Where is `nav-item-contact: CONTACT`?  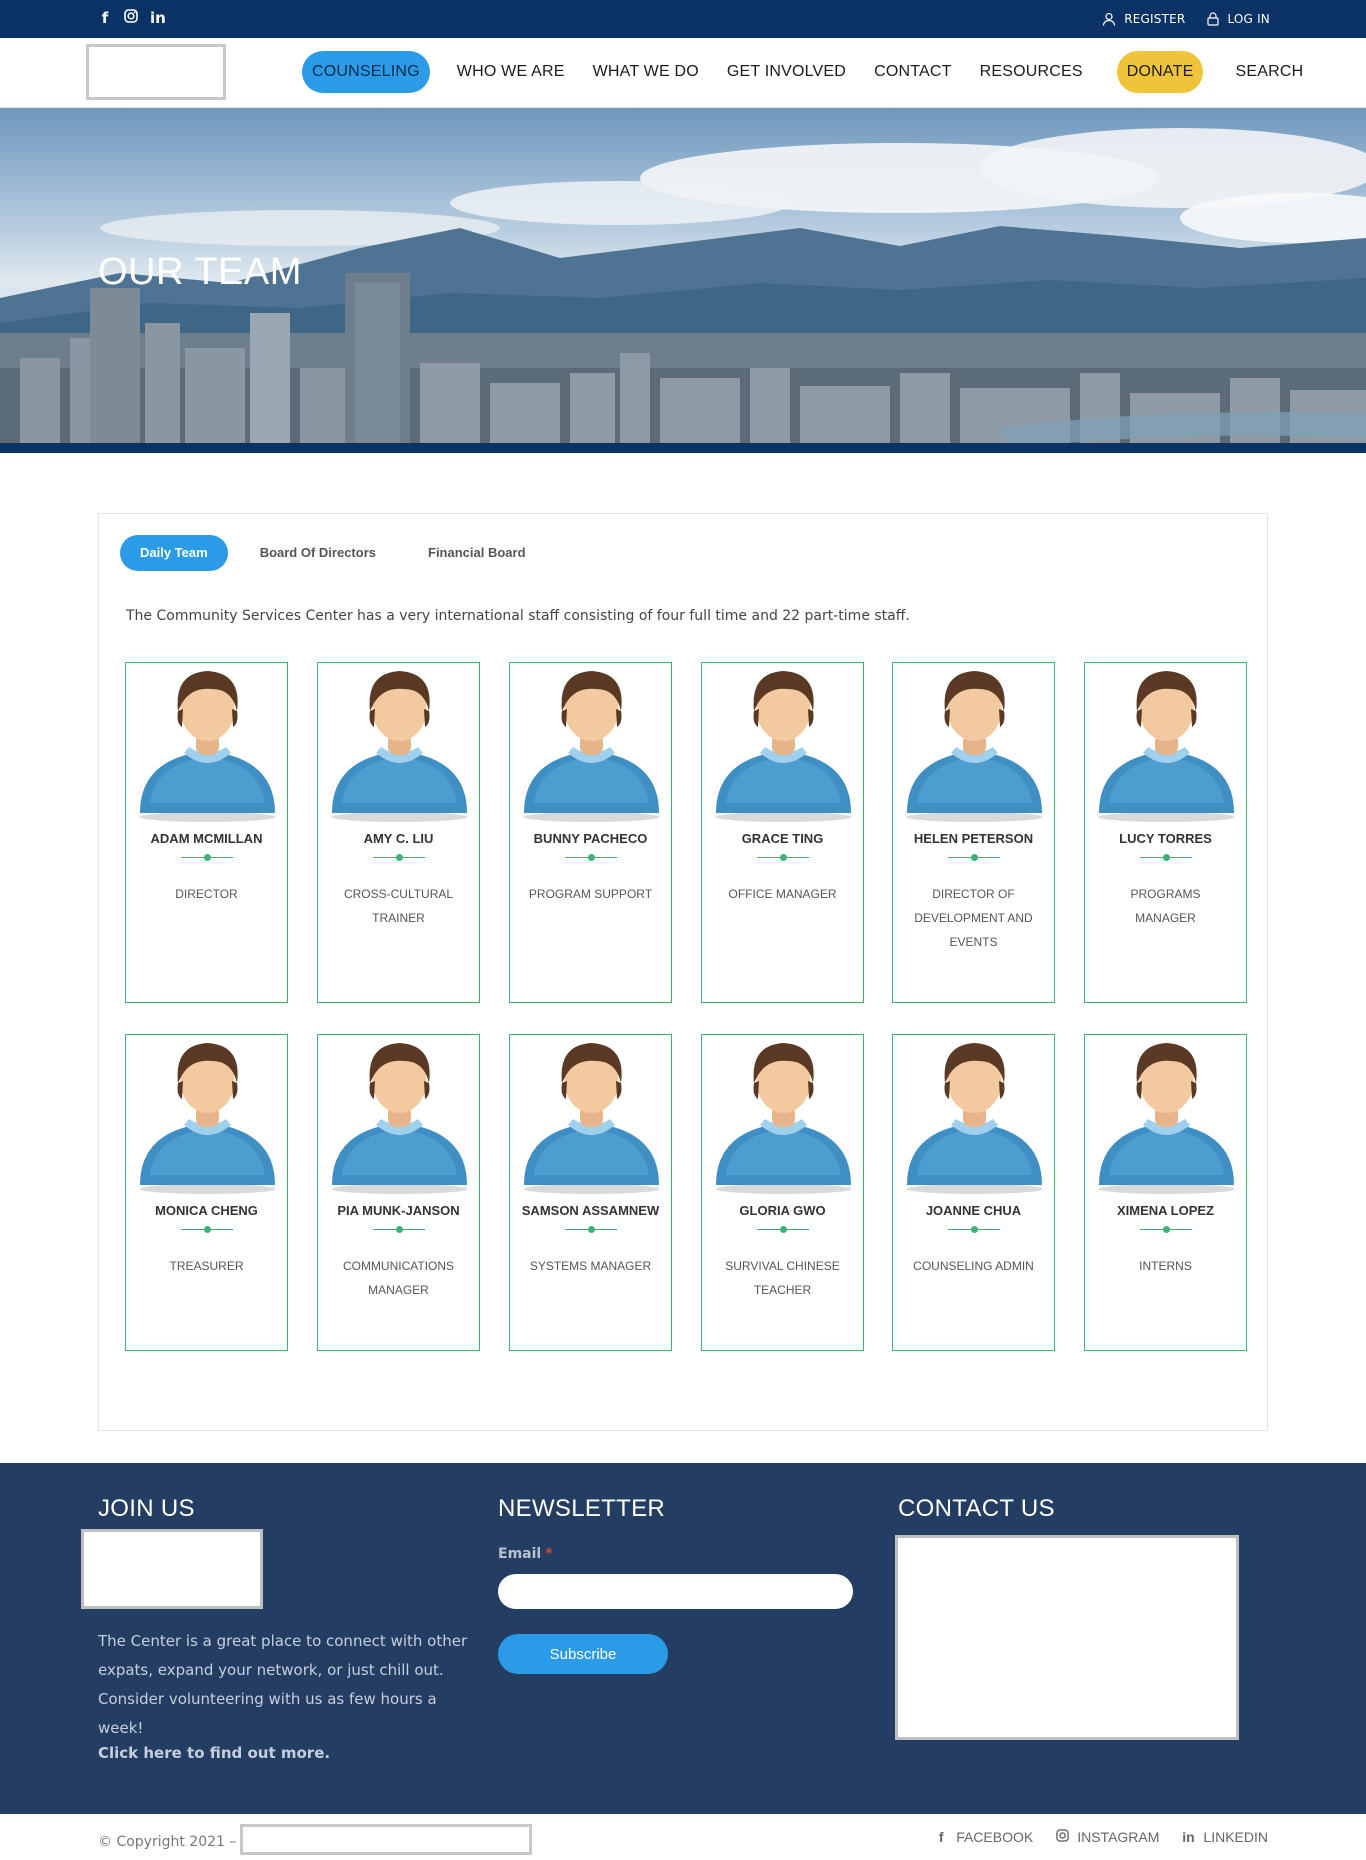
nav-item-contact: CONTACT is located at coordinates (913, 72).